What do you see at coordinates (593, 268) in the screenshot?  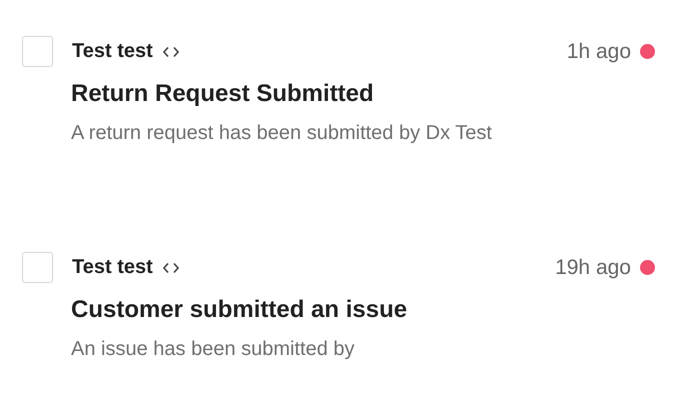 I see `timestamp: 19h ago` at bounding box center [593, 268].